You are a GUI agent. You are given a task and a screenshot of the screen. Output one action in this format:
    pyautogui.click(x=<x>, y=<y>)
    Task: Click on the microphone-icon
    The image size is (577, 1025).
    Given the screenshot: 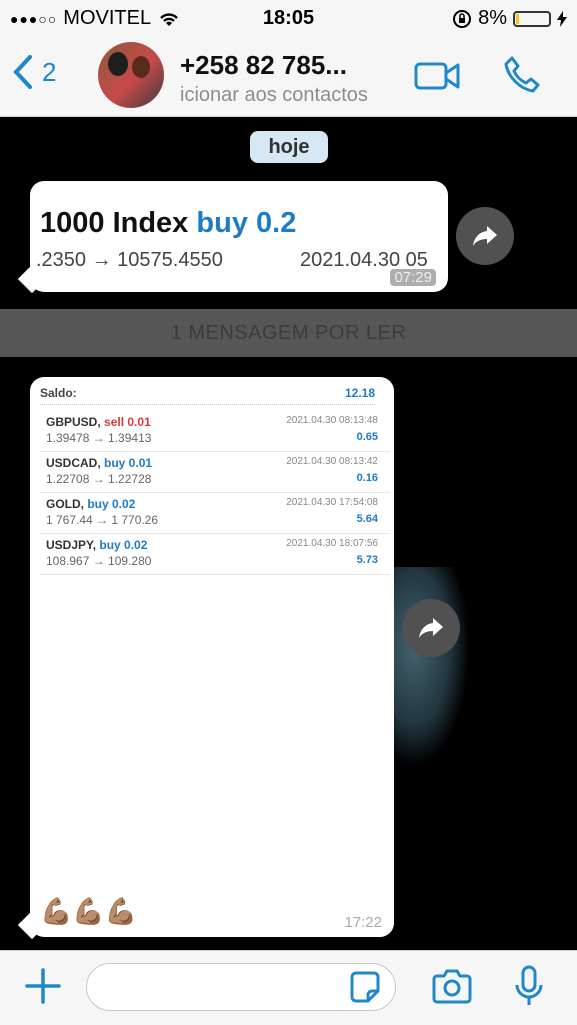 What is the action you would take?
    pyautogui.click(x=529, y=987)
    